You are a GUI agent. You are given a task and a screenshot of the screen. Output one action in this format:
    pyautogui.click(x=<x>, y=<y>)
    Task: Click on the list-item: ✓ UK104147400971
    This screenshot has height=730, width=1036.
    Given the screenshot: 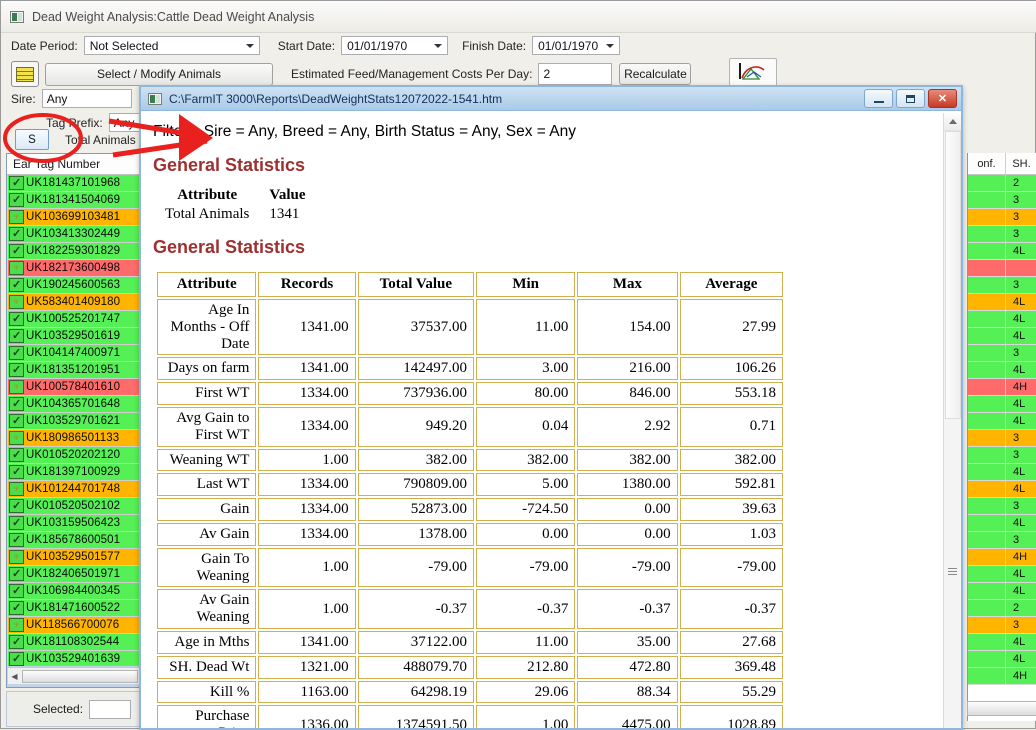 What is the action you would take?
    pyautogui.click(x=73, y=353)
    